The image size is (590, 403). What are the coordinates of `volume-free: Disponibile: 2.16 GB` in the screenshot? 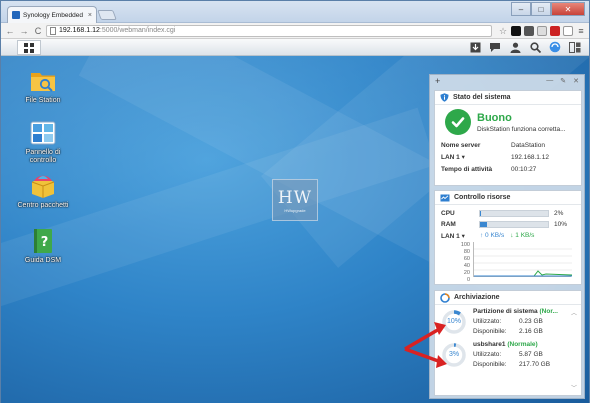 It's located at (508, 331).